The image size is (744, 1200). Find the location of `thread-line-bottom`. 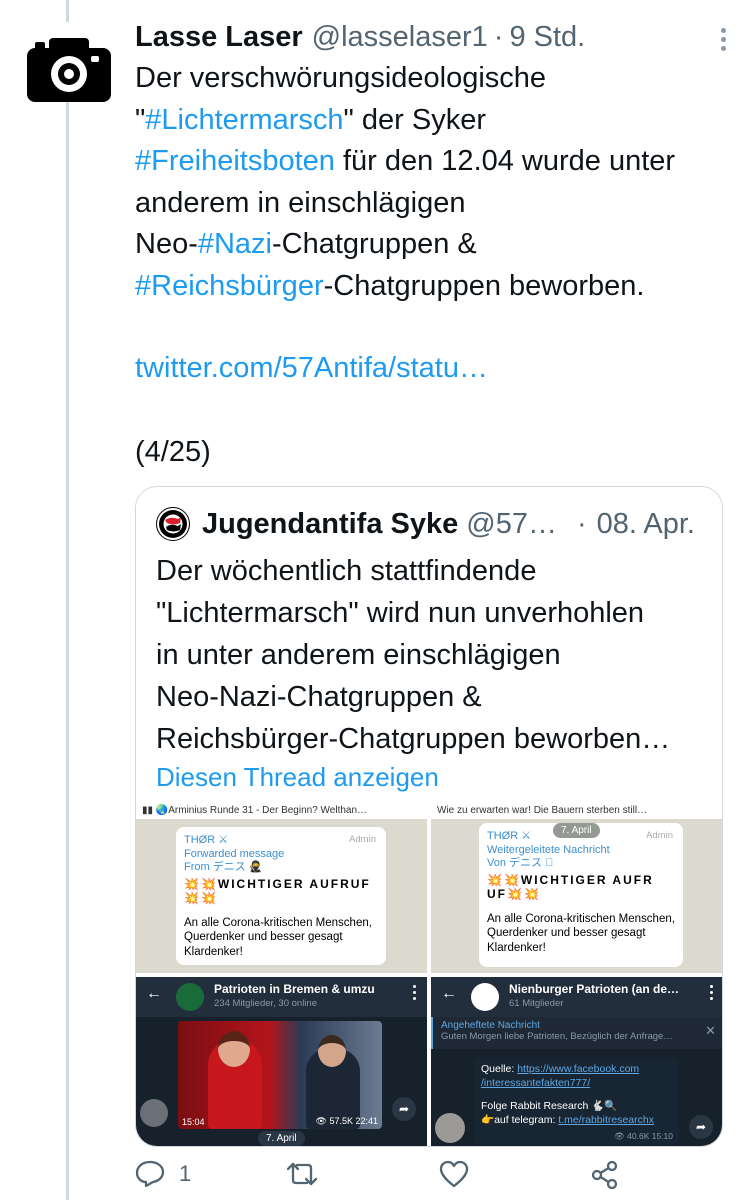

thread-line-bottom is located at coordinates (67, 650).